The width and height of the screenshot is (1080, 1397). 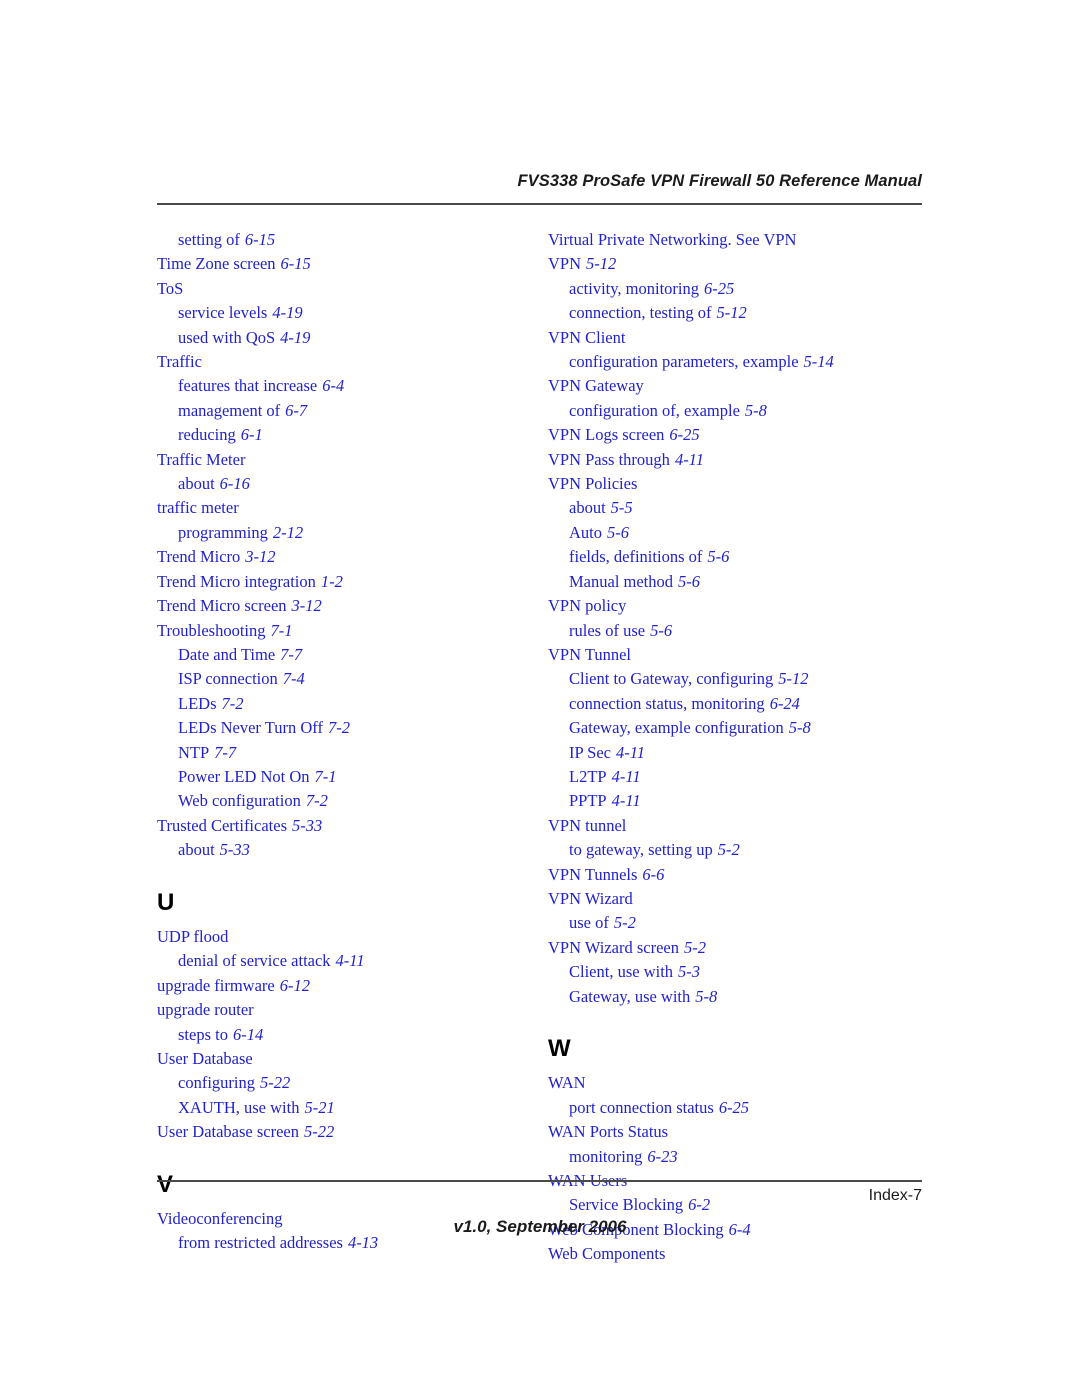 What do you see at coordinates (245, 1034) in the screenshot?
I see `index-entry-page-ref: 6-14` at bounding box center [245, 1034].